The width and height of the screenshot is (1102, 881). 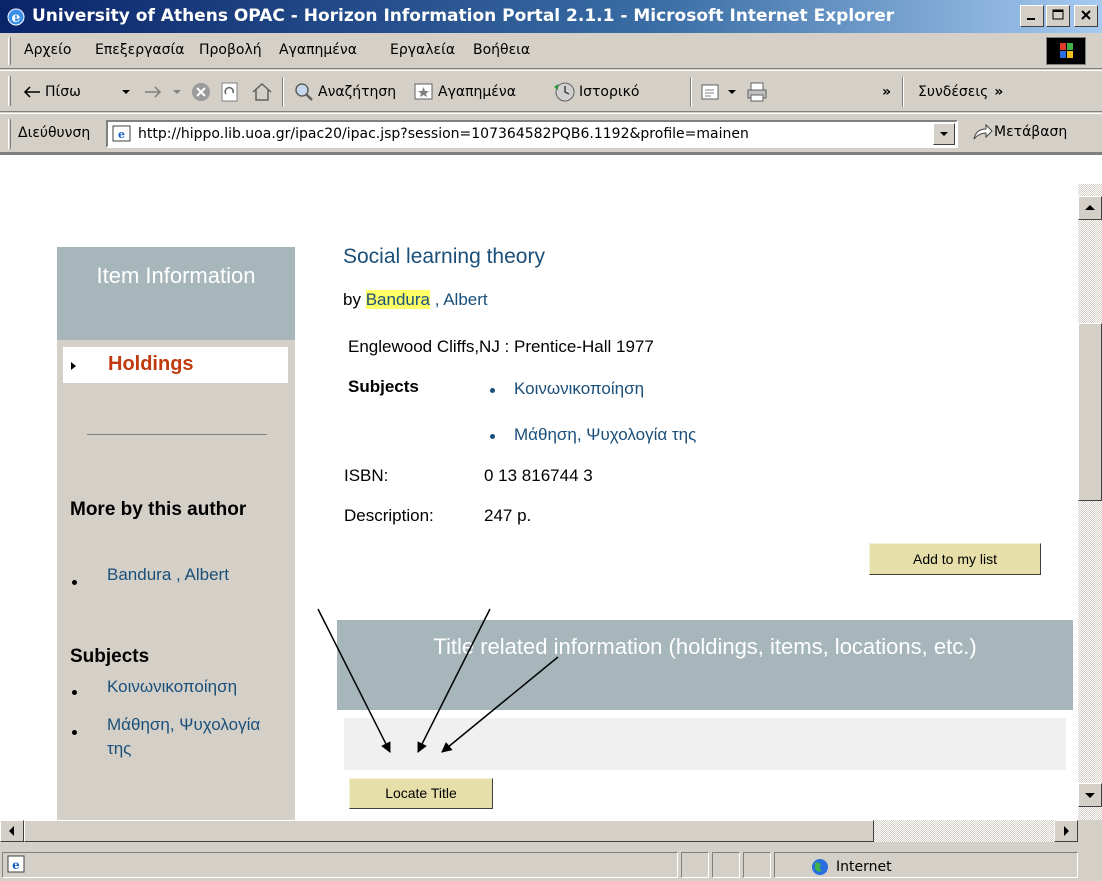 I want to click on security-zone: Internet, so click(x=851, y=867).